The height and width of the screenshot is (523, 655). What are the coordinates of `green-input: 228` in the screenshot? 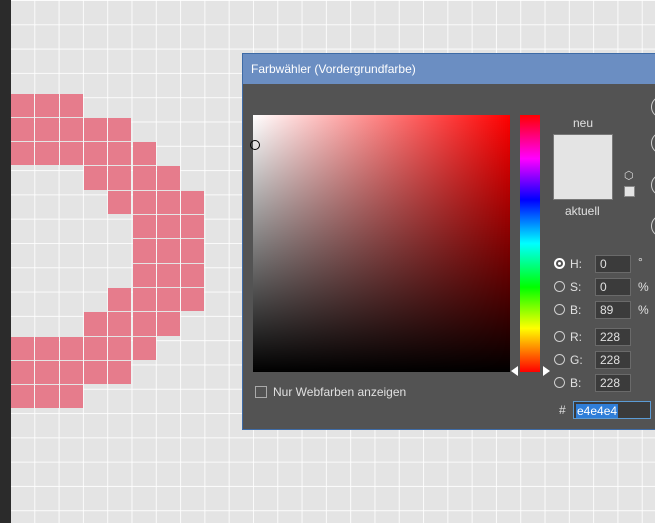 It's located at (613, 360).